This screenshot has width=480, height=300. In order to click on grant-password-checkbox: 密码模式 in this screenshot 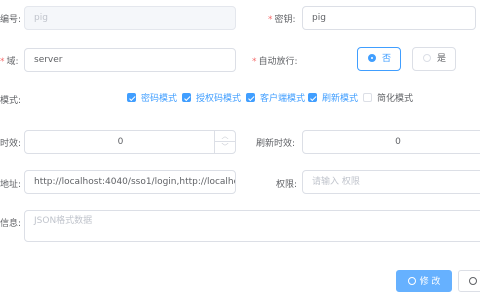, I will do `click(152, 99)`.